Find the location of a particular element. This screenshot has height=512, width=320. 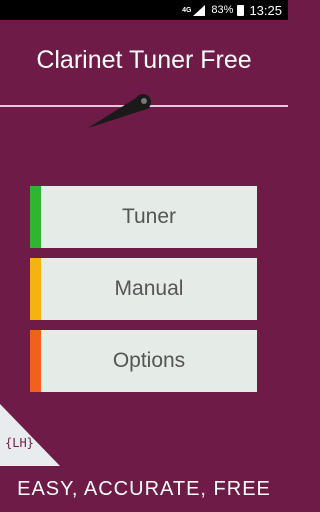

battery-icon is located at coordinates (241, 10).